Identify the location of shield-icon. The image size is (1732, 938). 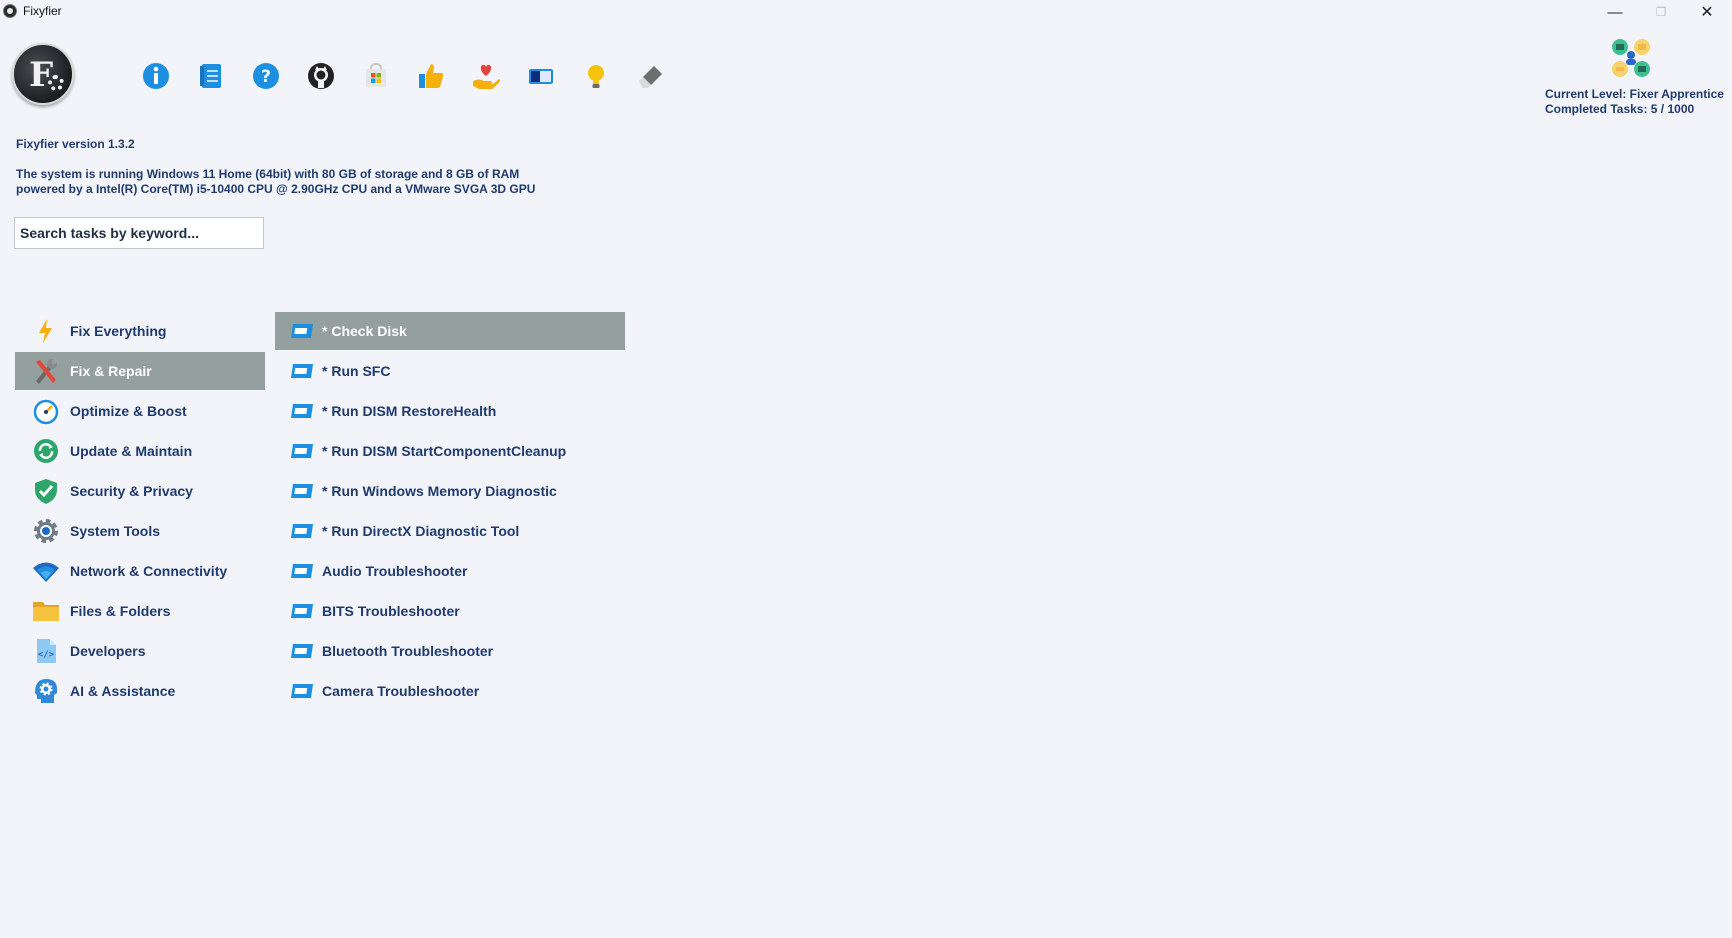
(46, 491).